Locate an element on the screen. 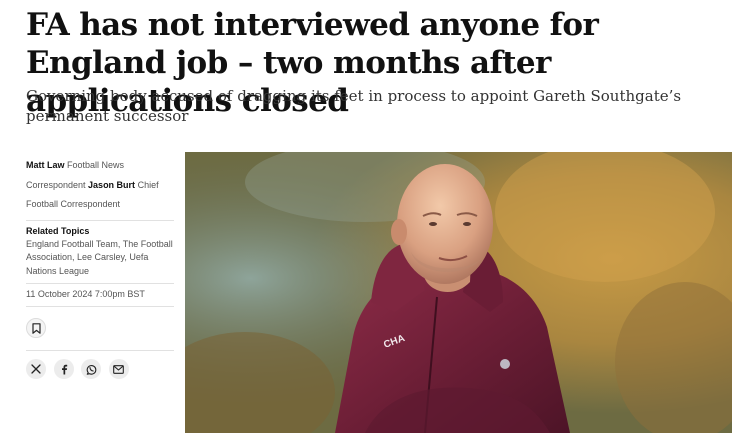 This screenshot has height=433, width=750. save-row is located at coordinates (101, 329).